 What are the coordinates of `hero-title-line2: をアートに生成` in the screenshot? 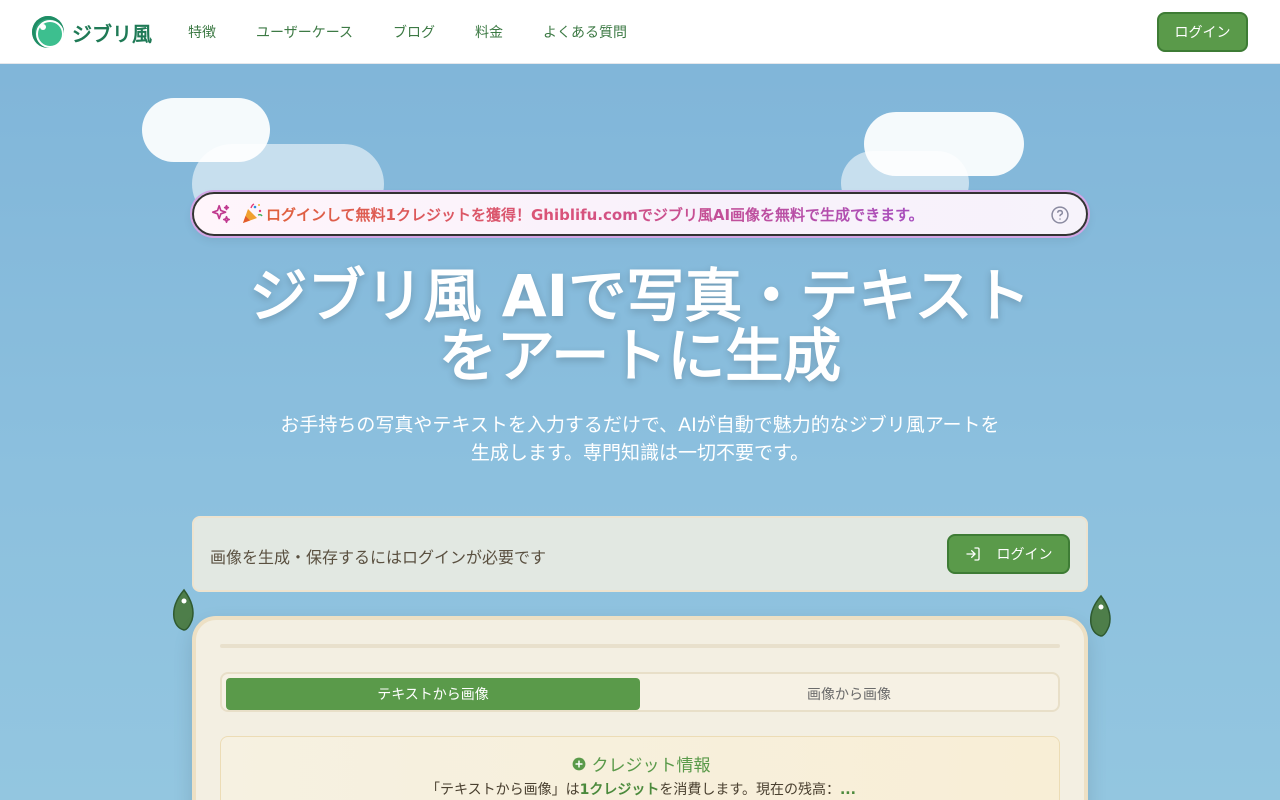 It's located at (640, 356).